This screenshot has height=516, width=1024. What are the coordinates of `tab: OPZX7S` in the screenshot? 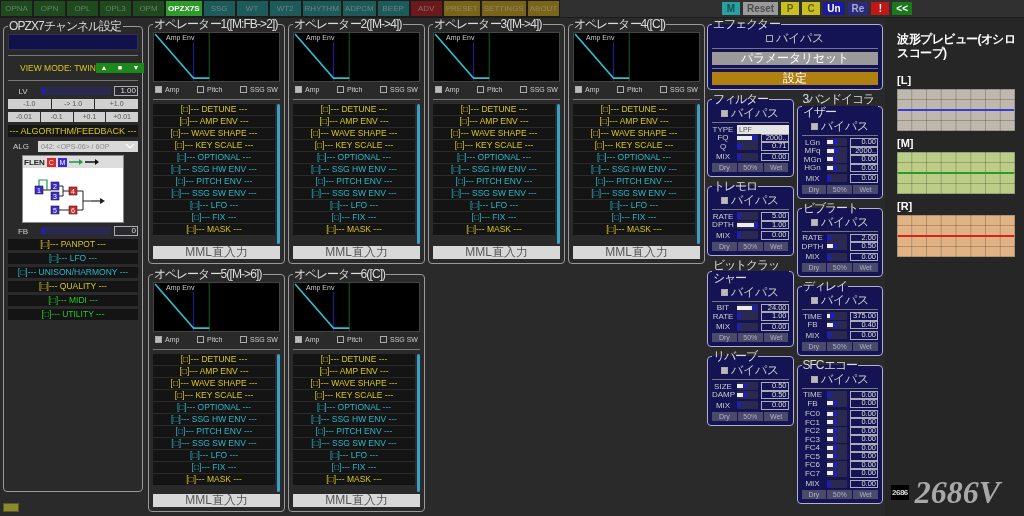 It's located at (184, 8).